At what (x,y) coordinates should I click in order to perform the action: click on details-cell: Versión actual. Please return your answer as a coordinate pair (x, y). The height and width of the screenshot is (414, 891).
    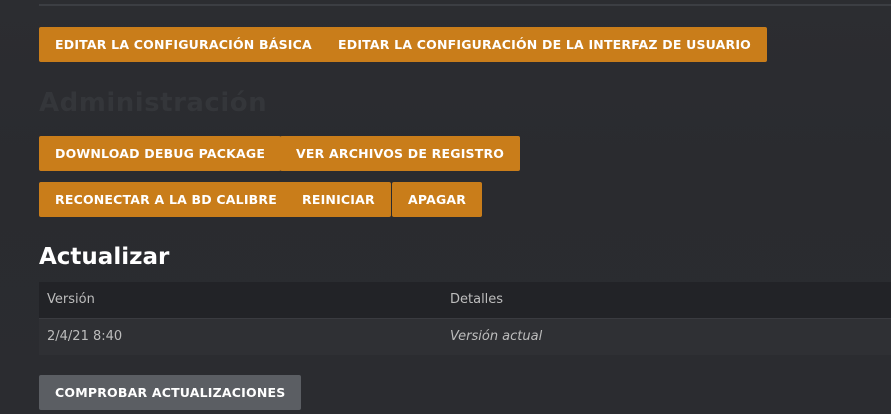
    Looking at the image, I should click on (496, 336).